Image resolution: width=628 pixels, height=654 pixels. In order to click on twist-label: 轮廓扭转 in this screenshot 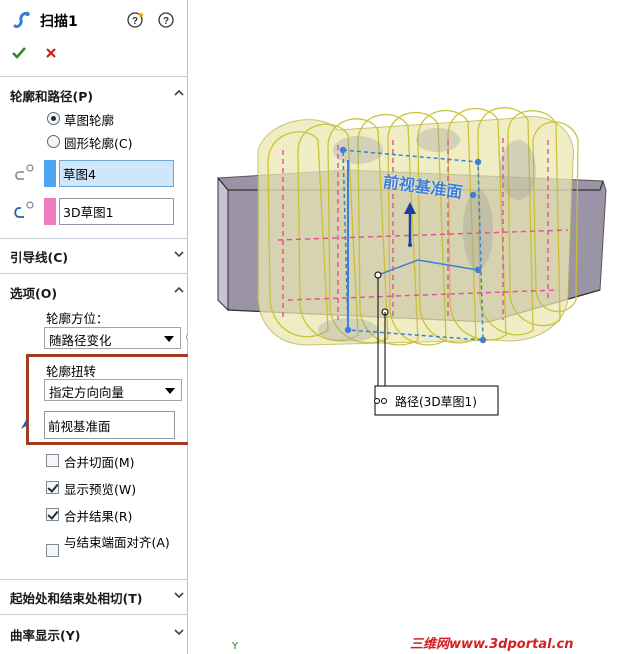, I will do `click(71, 371)`.